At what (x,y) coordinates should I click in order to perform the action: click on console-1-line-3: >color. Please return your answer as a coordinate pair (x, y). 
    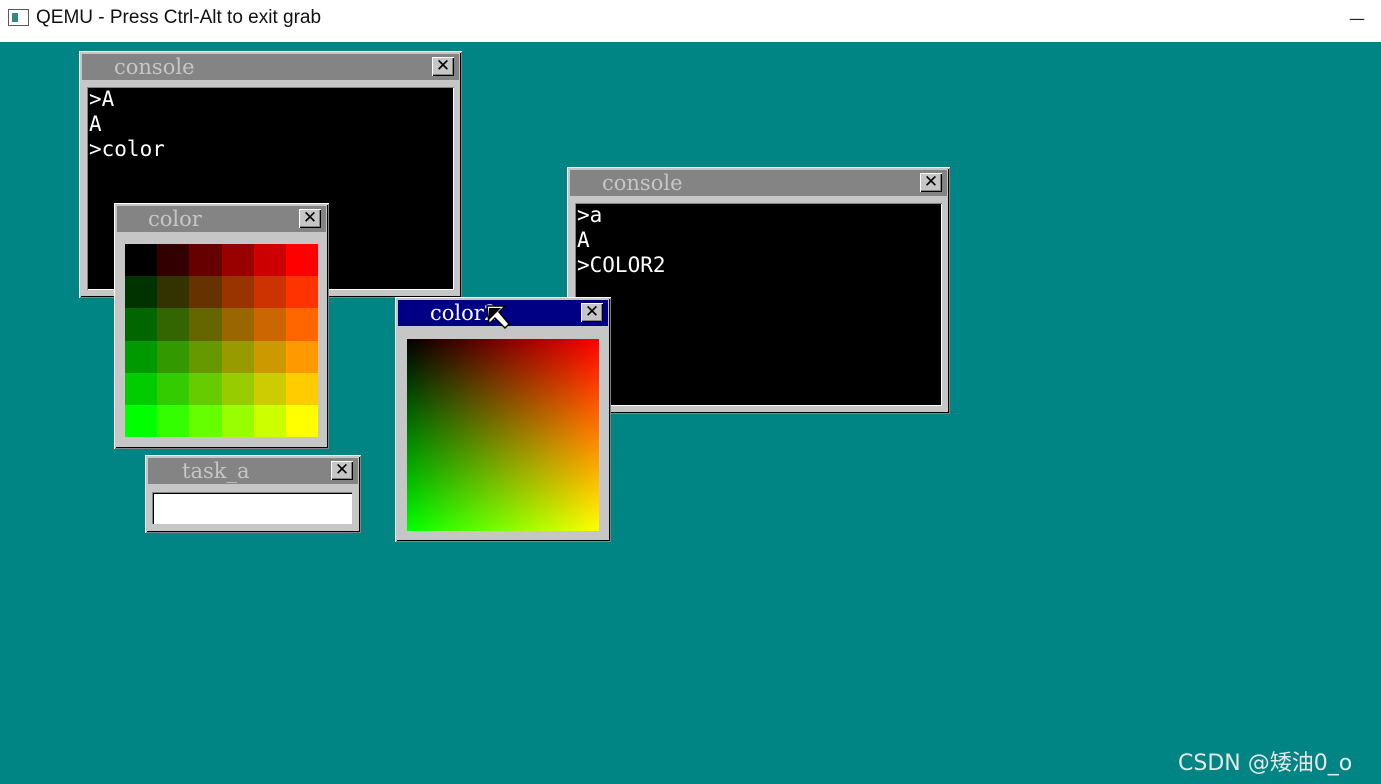
    Looking at the image, I should click on (127, 149).